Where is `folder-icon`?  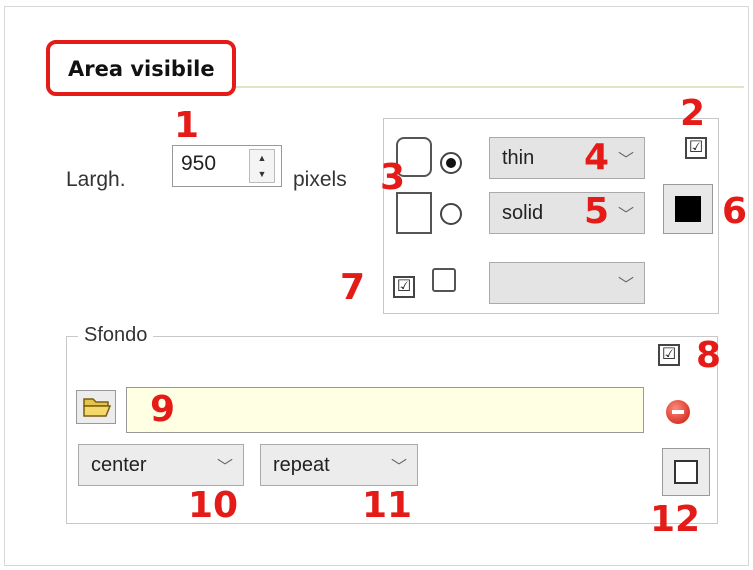 folder-icon is located at coordinates (97, 407).